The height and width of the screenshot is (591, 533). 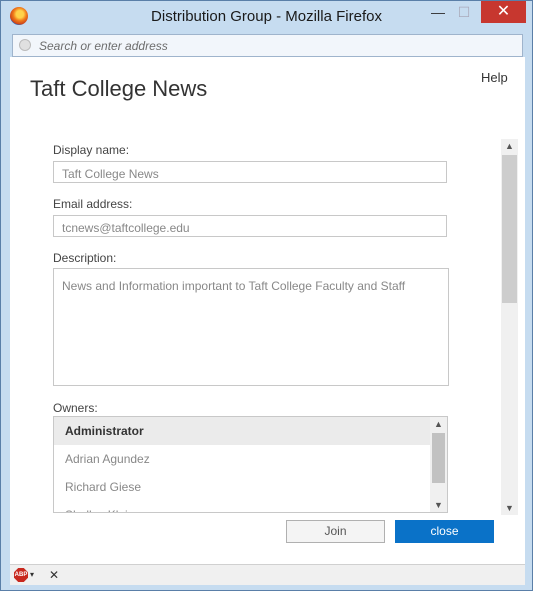 What do you see at coordinates (438, 458) in the screenshot?
I see `owners-scroll-thumb` at bounding box center [438, 458].